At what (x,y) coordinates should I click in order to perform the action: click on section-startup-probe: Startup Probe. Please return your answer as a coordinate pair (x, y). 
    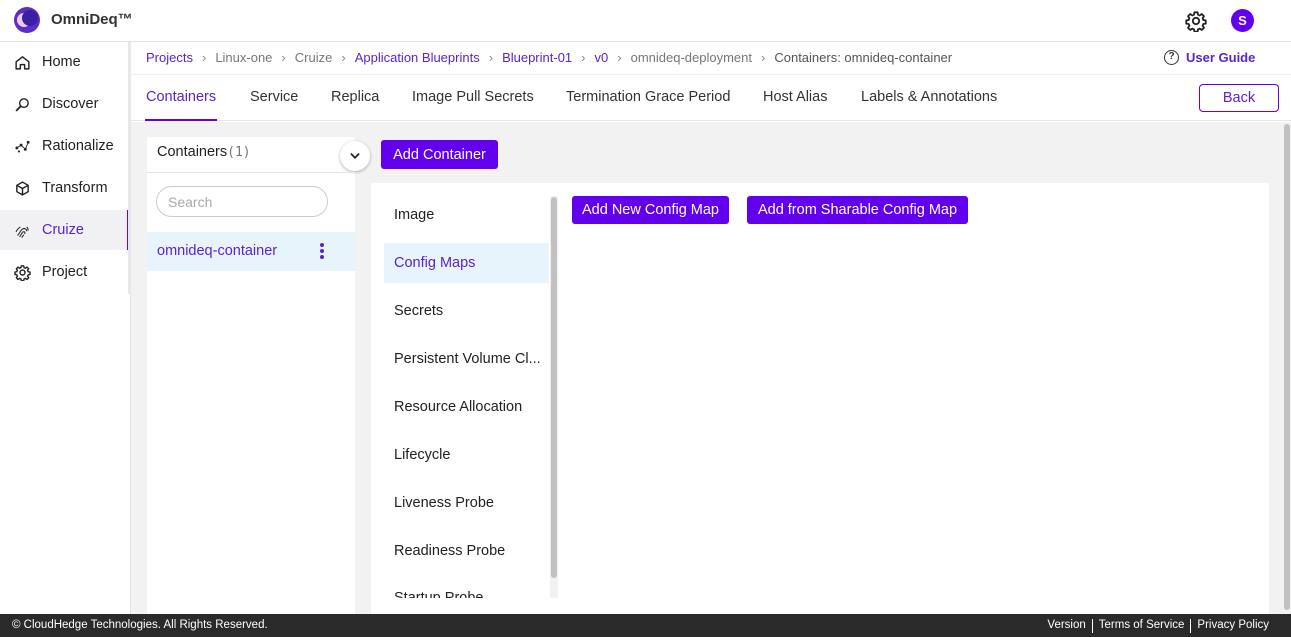
    Looking at the image, I should click on (466, 588).